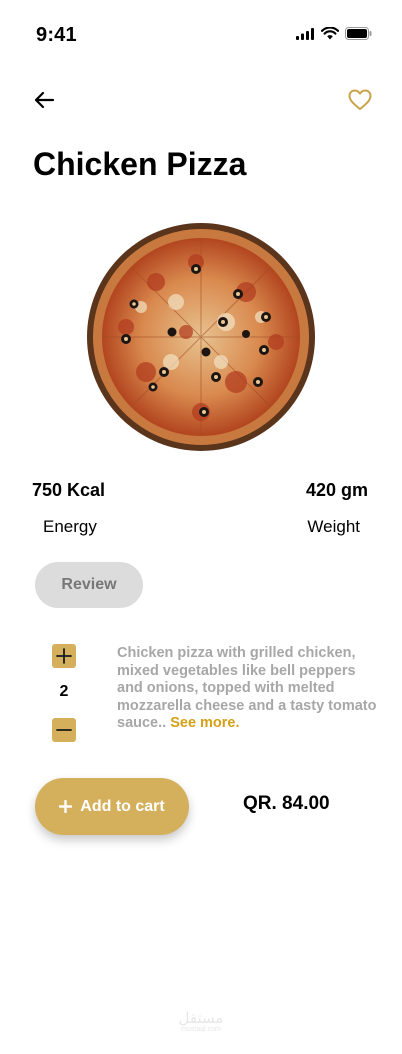  I want to click on status-icons, so click(334, 33).